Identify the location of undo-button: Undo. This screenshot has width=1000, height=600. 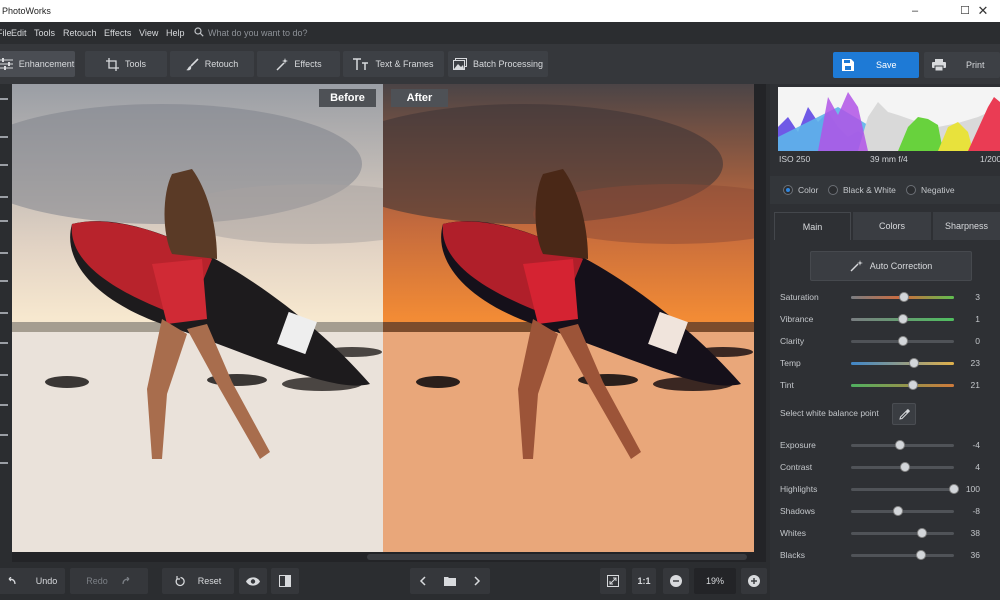
(32, 581).